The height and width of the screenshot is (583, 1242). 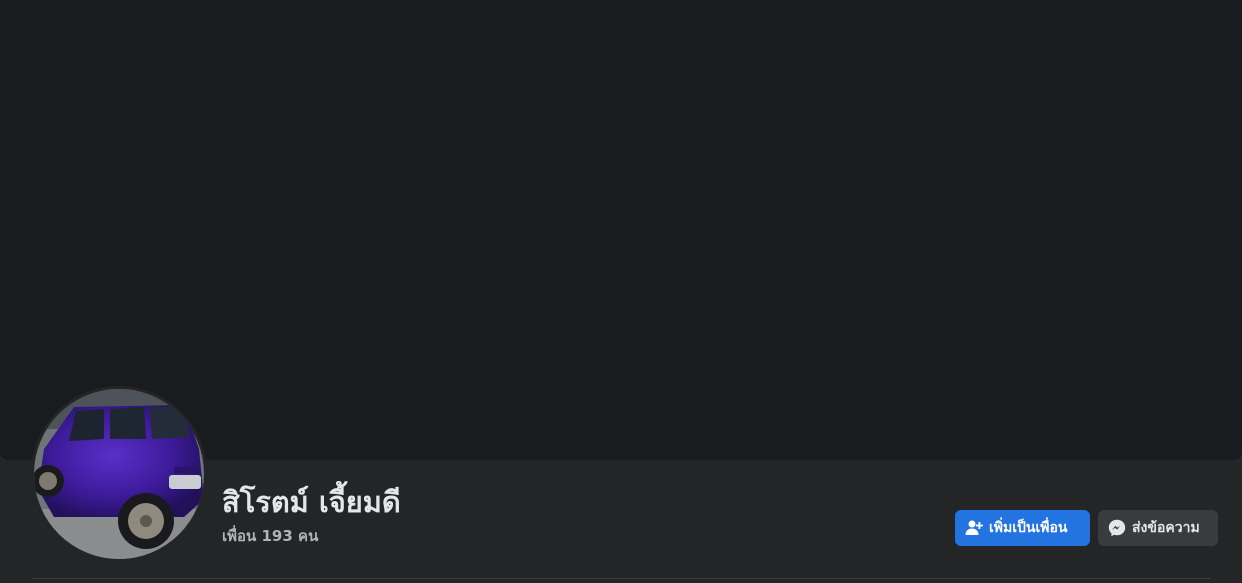 I want to click on add-friend-button: เพิ่มเป็นเพื่อน, so click(x=1022, y=528).